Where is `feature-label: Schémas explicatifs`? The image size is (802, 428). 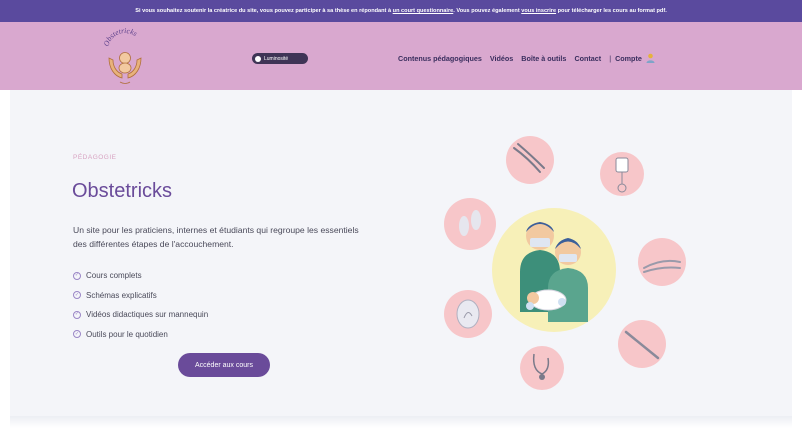
feature-label: Schémas explicatifs is located at coordinates (121, 295).